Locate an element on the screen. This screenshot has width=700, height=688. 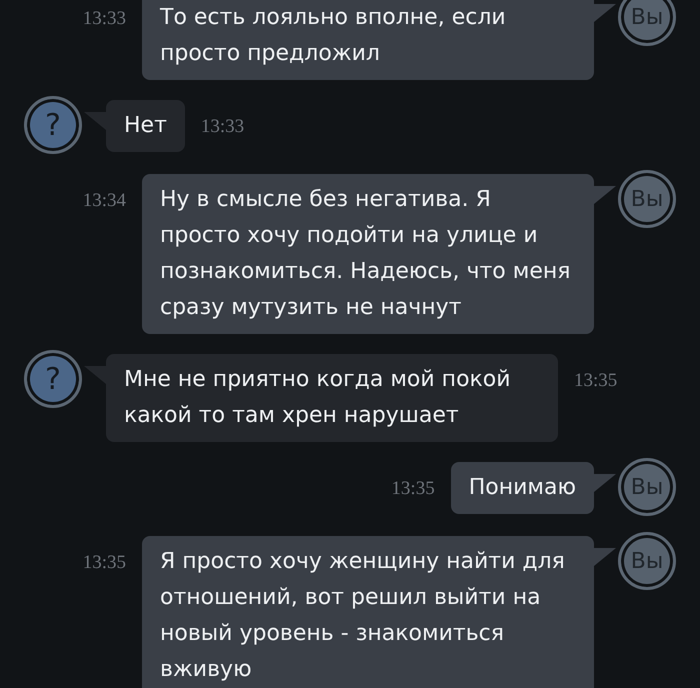
message-bubble: Нет is located at coordinates (145, 126).